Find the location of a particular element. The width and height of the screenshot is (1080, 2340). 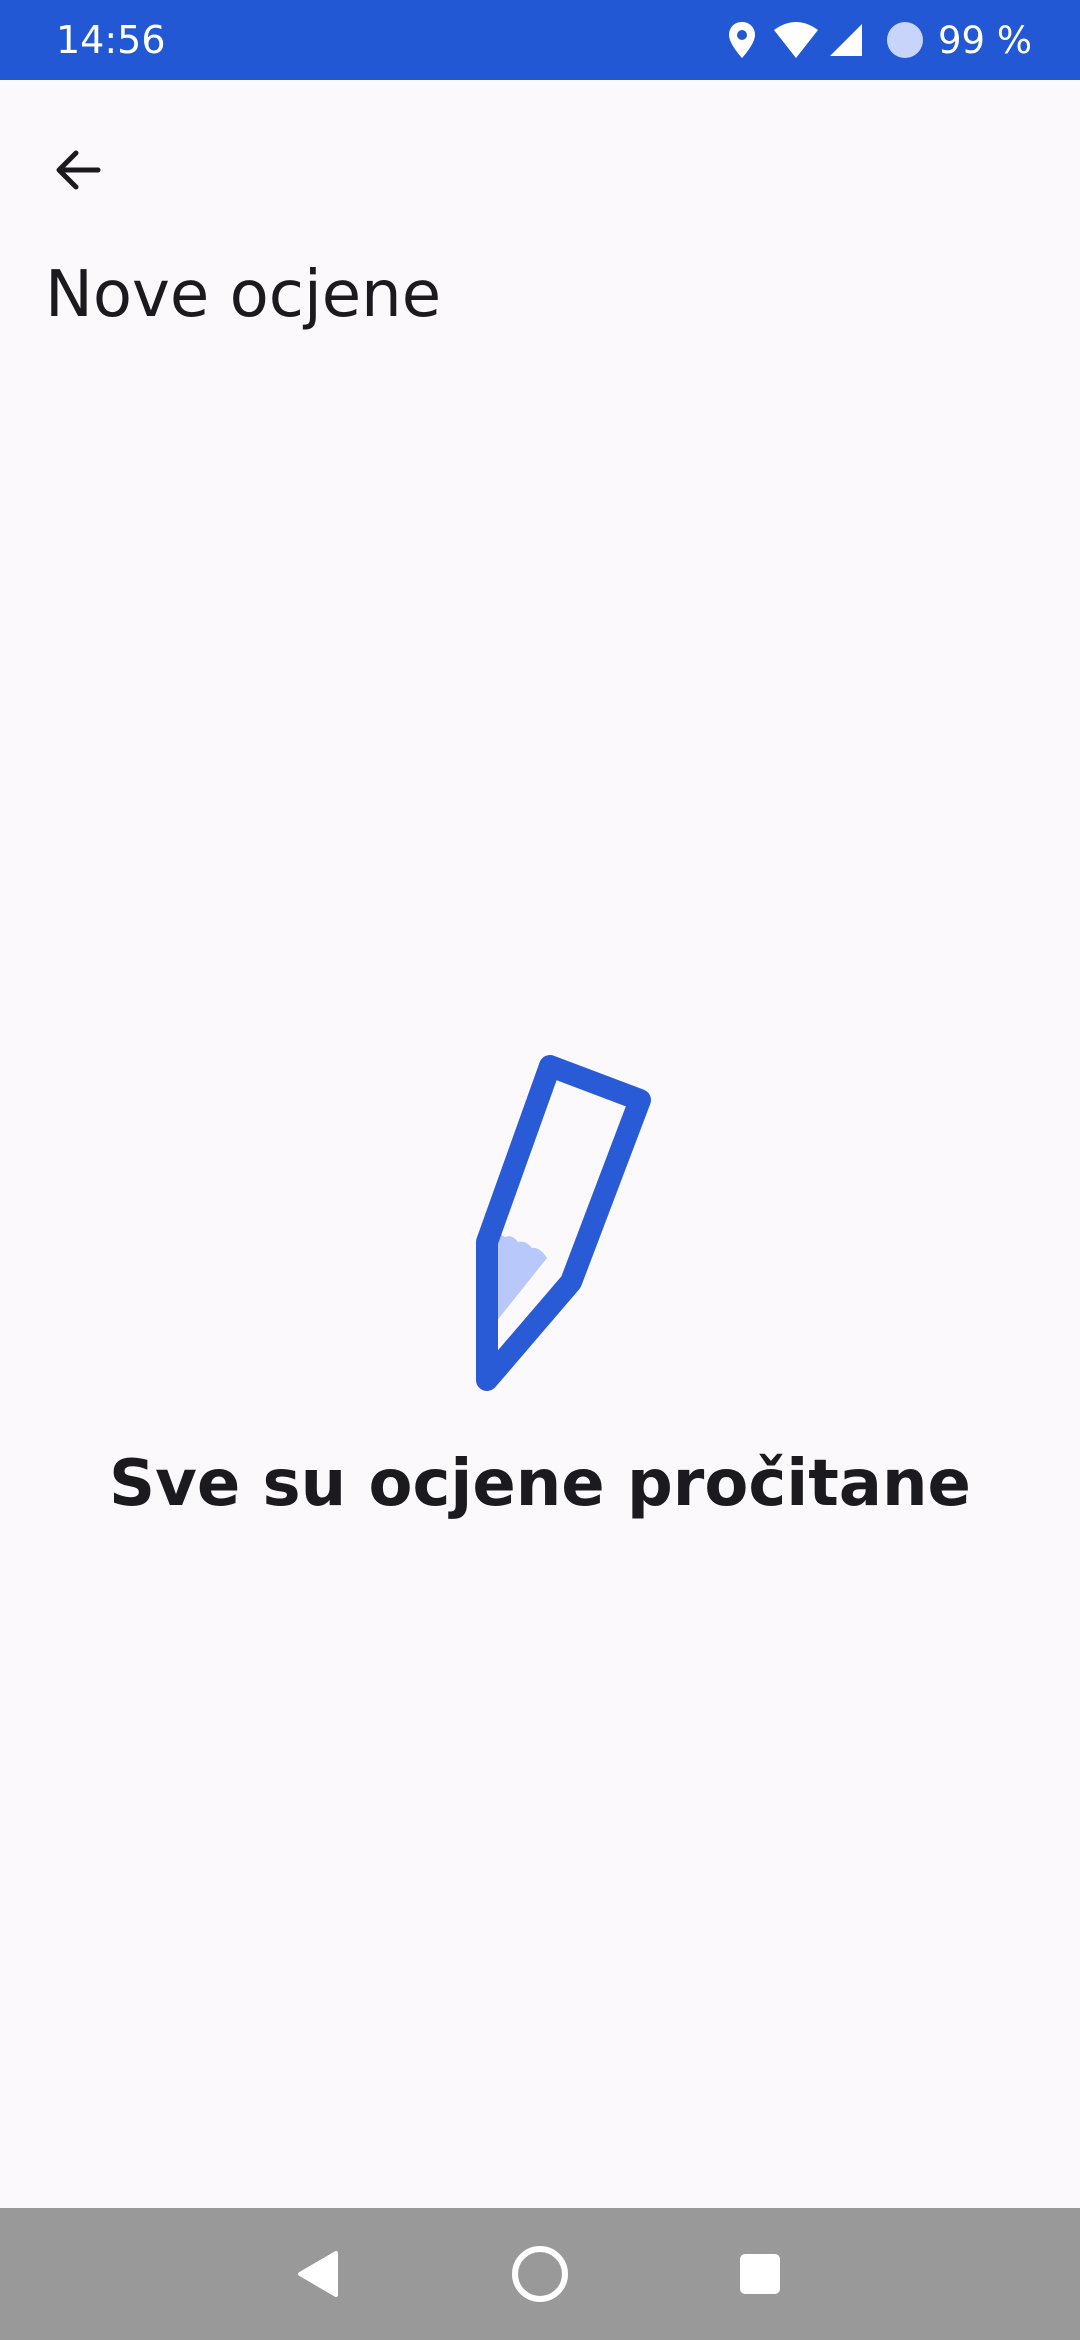

home-circle-icon is located at coordinates (540, 2274).